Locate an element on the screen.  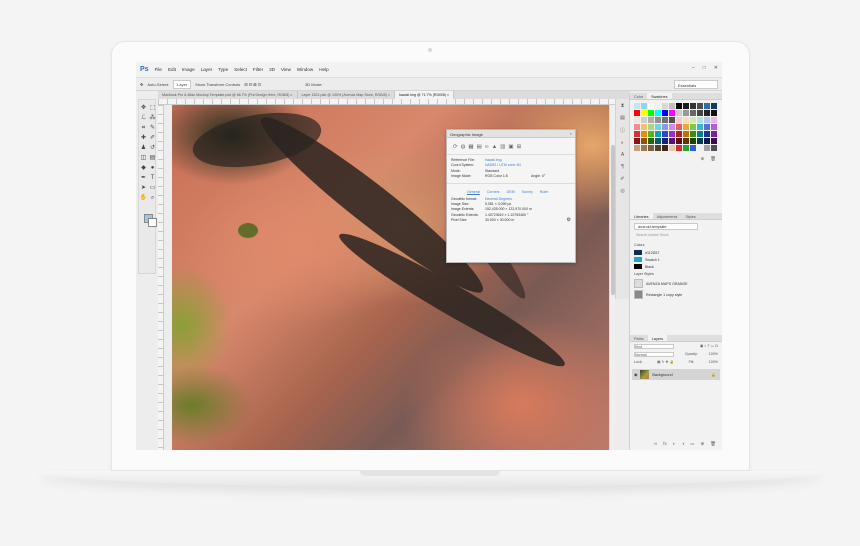
close-button: ✕ is located at coordinates (716, 68).